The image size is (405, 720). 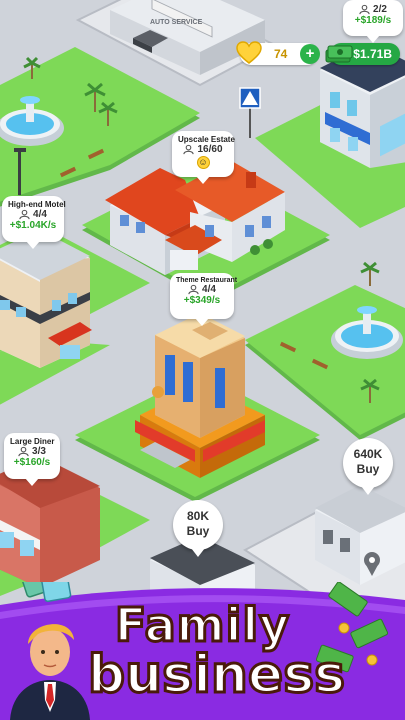 What do you see at coordinates (32, 441) in the screenshot?
I see `large-diner-name: Large Diner` at bounding box center [32, 441].